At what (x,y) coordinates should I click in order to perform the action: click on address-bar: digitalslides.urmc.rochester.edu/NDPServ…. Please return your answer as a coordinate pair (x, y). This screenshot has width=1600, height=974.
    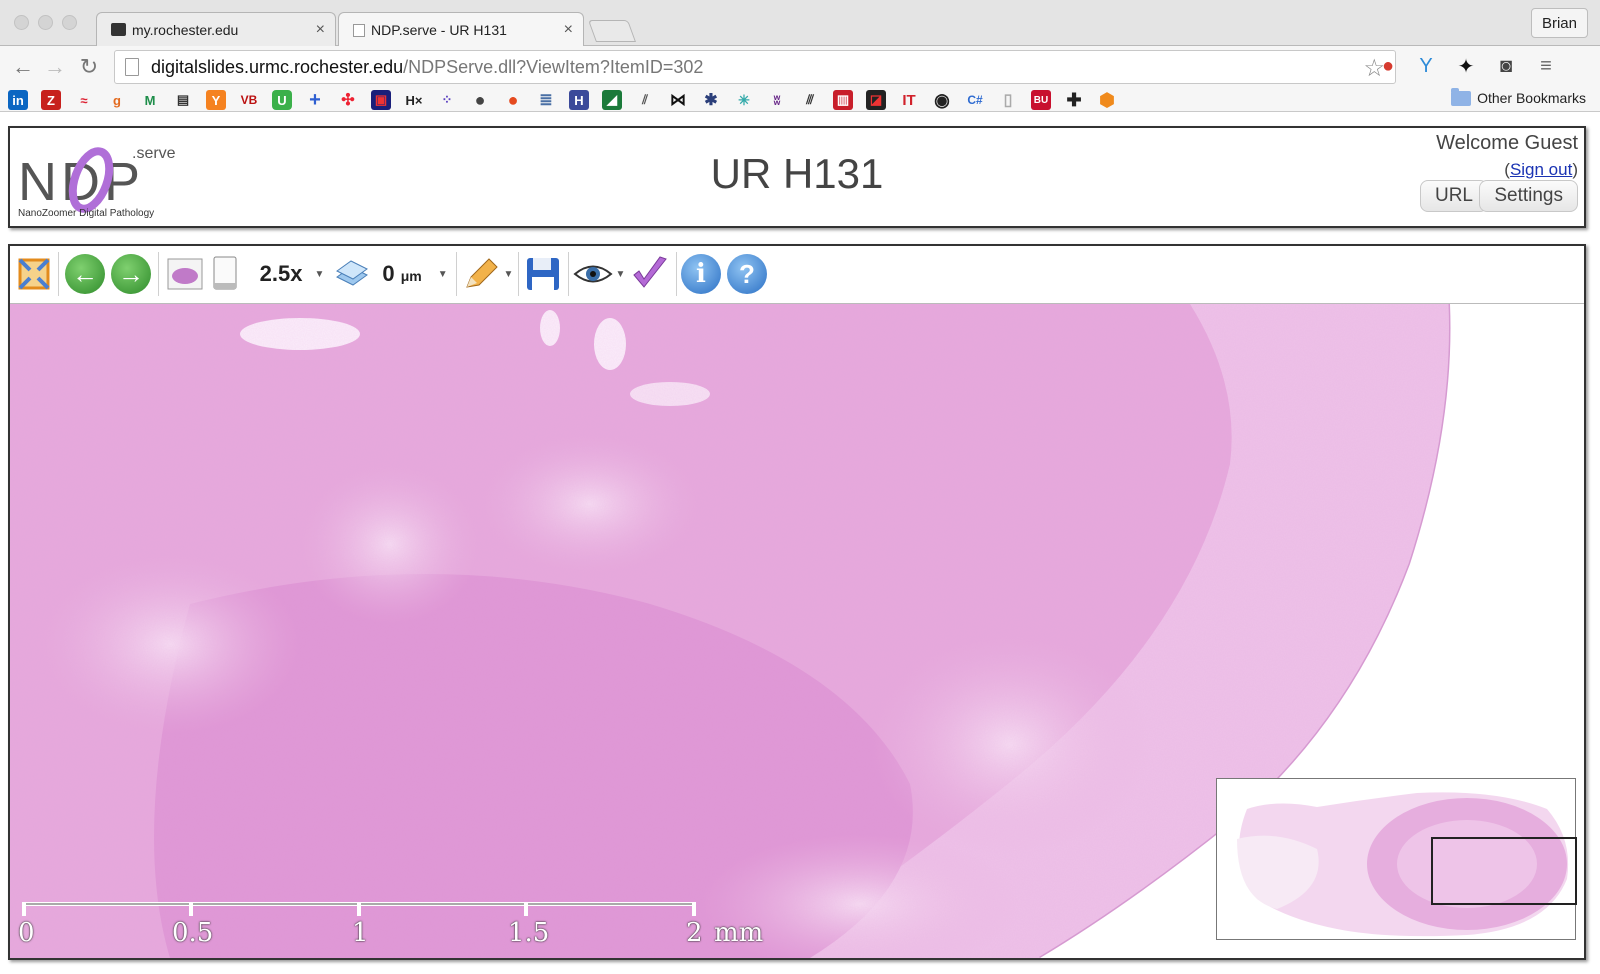
    Looking at the image, I should click on (755, 67).